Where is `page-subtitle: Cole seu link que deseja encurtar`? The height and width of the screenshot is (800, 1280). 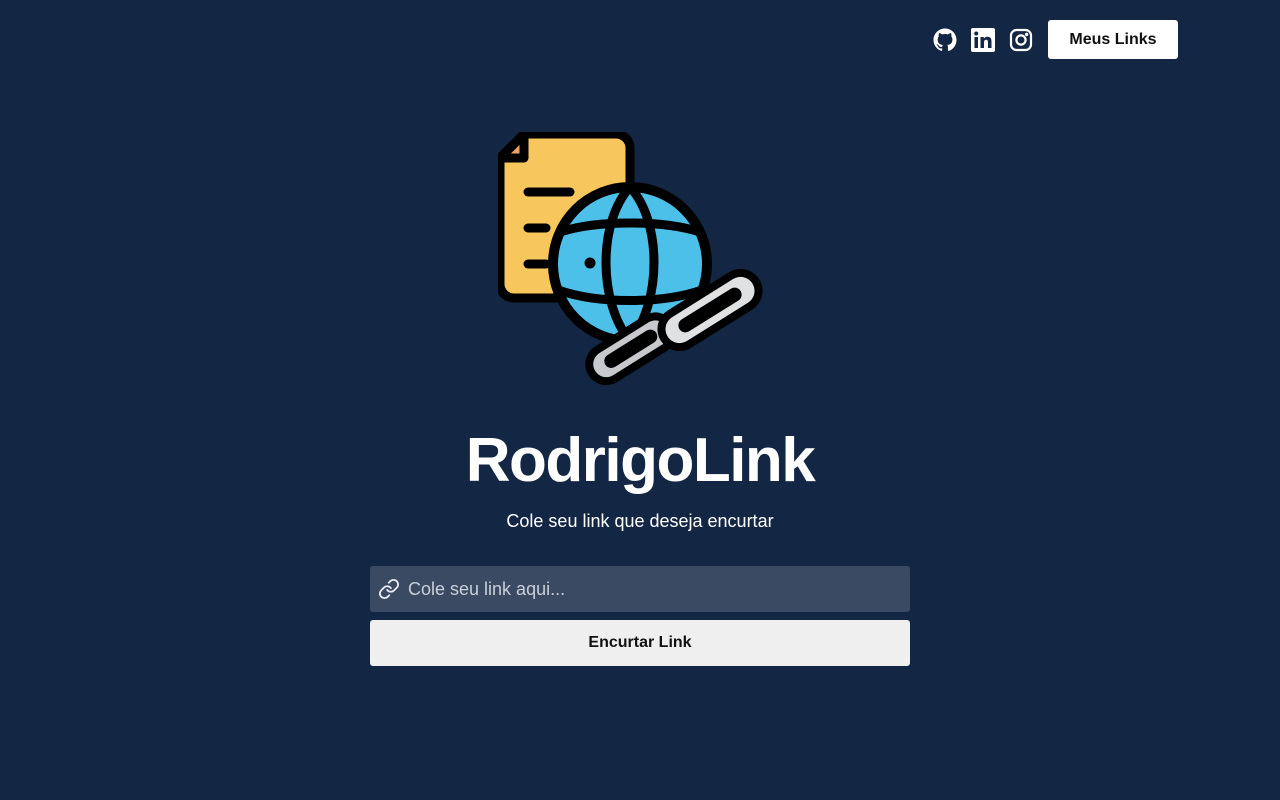
page-subtitle: Cole seu link que deseja encurtar is located at coordinates (640, 521).